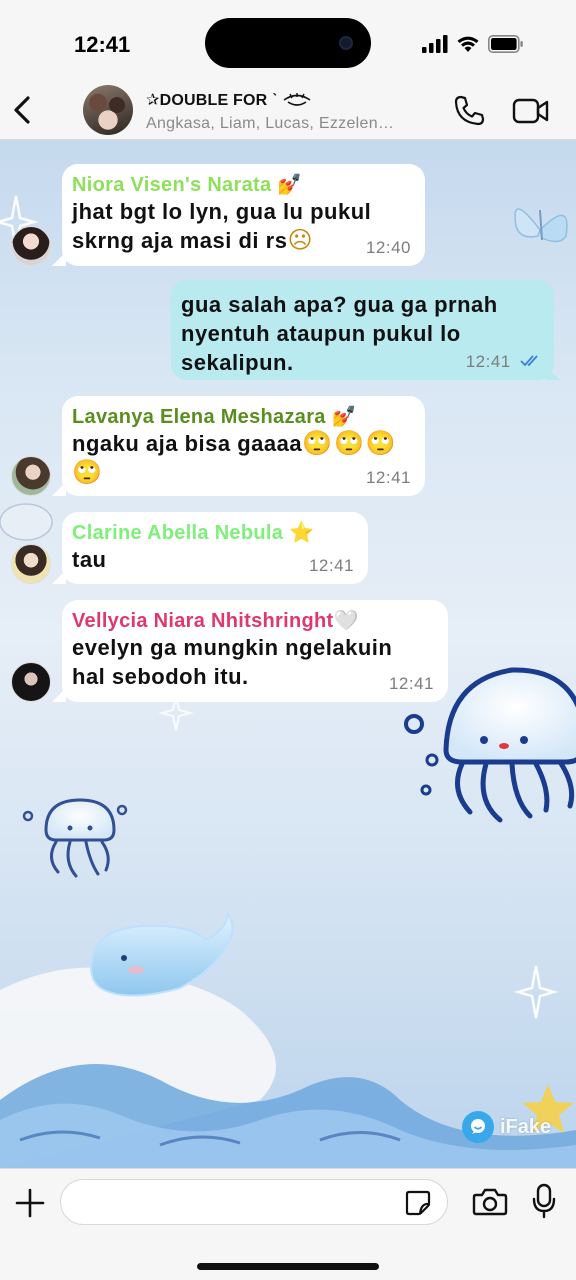 The width and height of the screenshot is (576, 1280). I want to click on group-title: ✰DOUBLE FOR ˋ, so click(229, 100).